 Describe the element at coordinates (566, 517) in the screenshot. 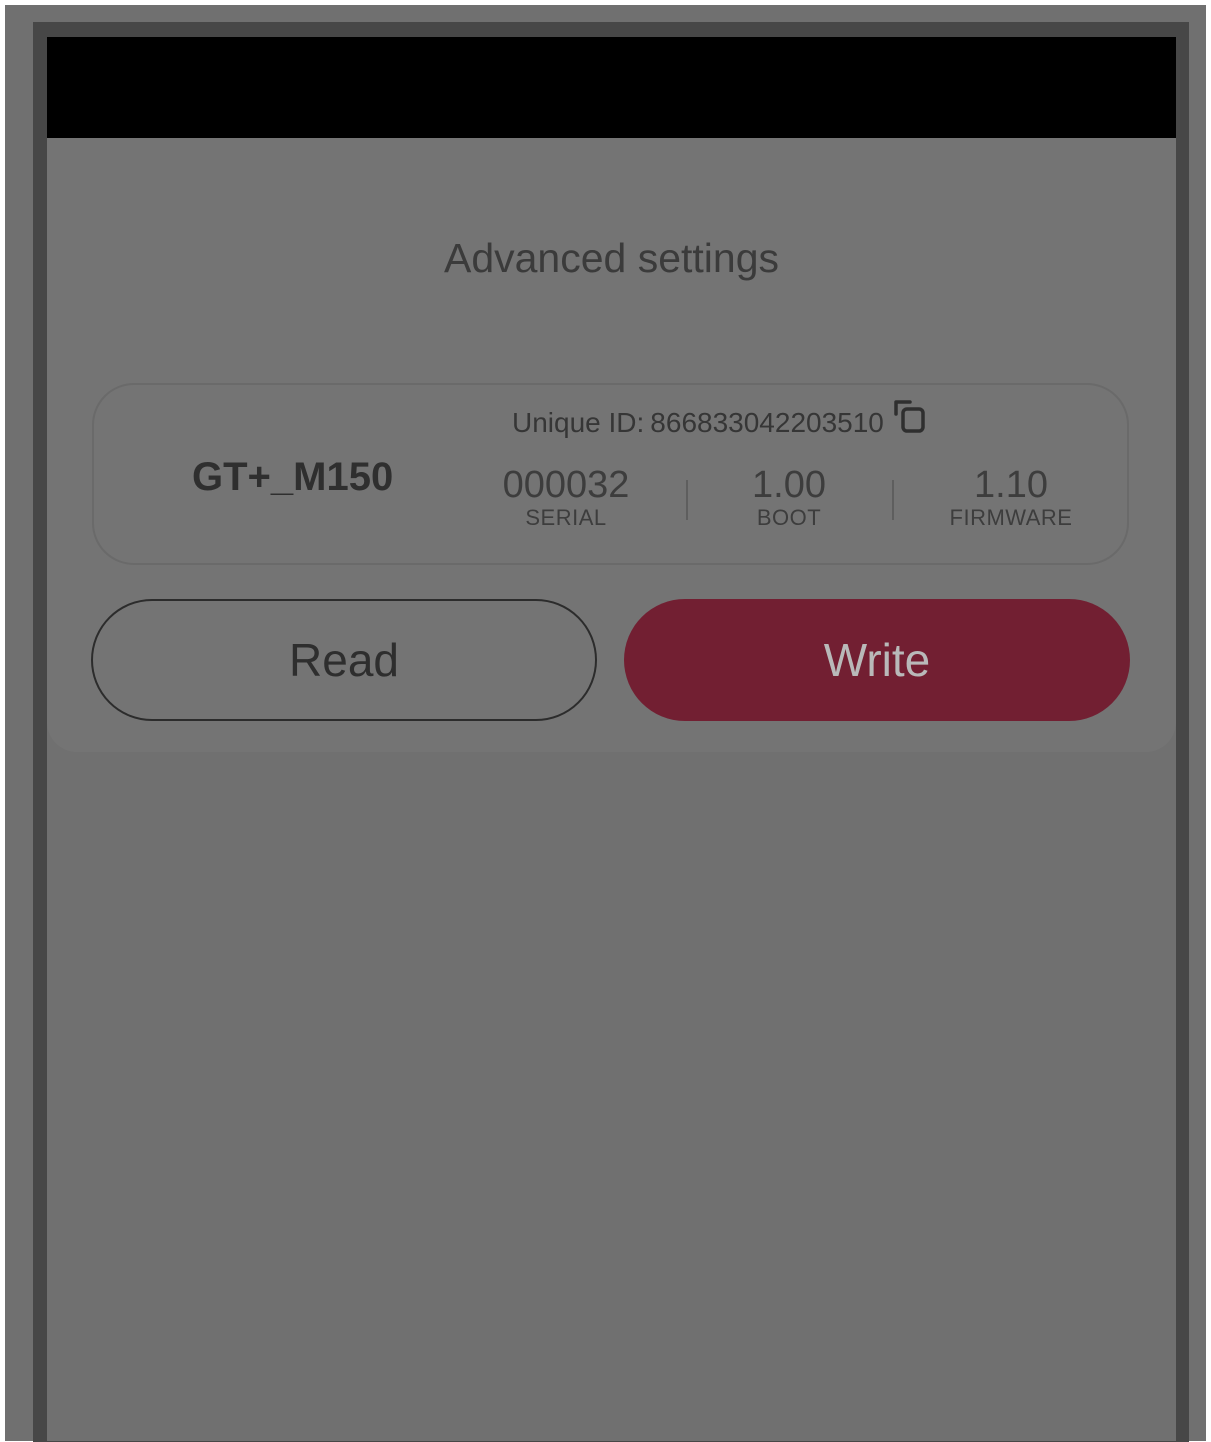

I see `serial-label: SERIAL` at that location.